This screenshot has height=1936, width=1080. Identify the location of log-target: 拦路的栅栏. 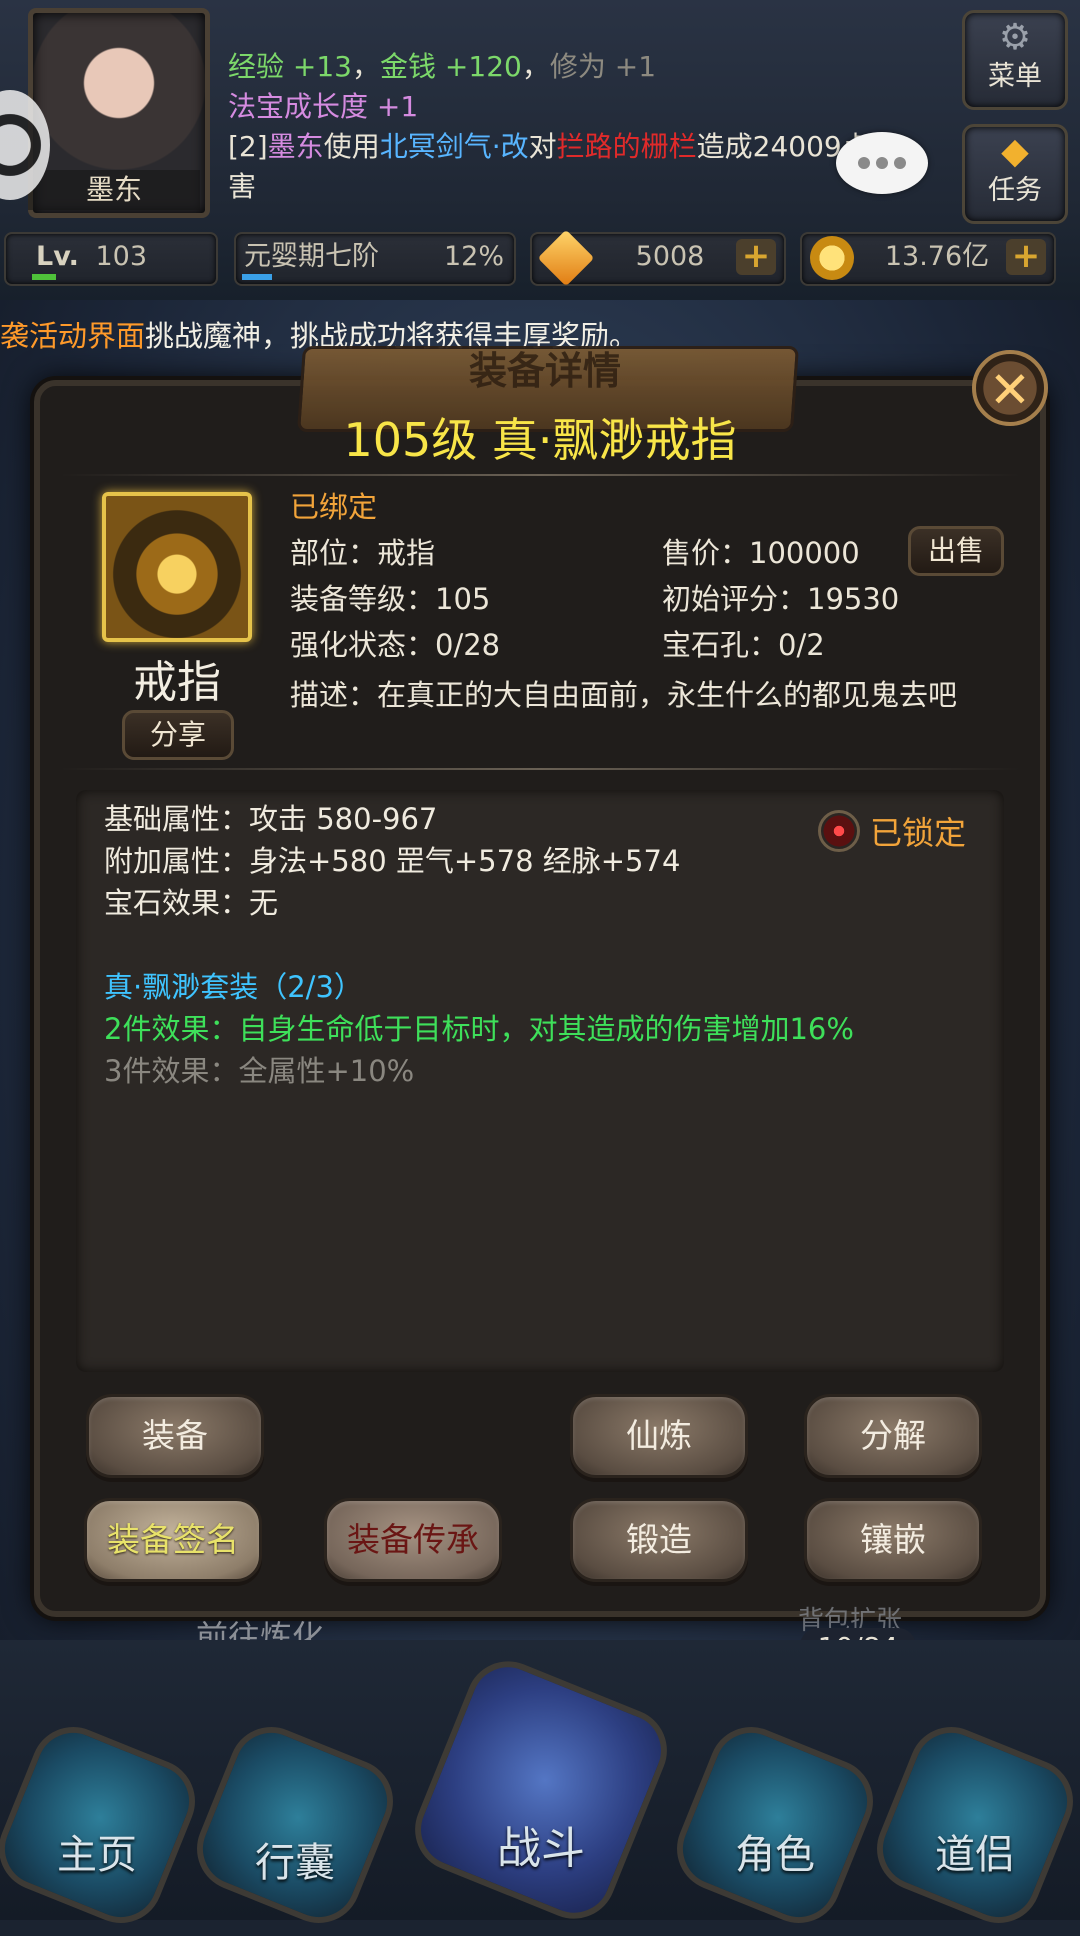
(626, 146).